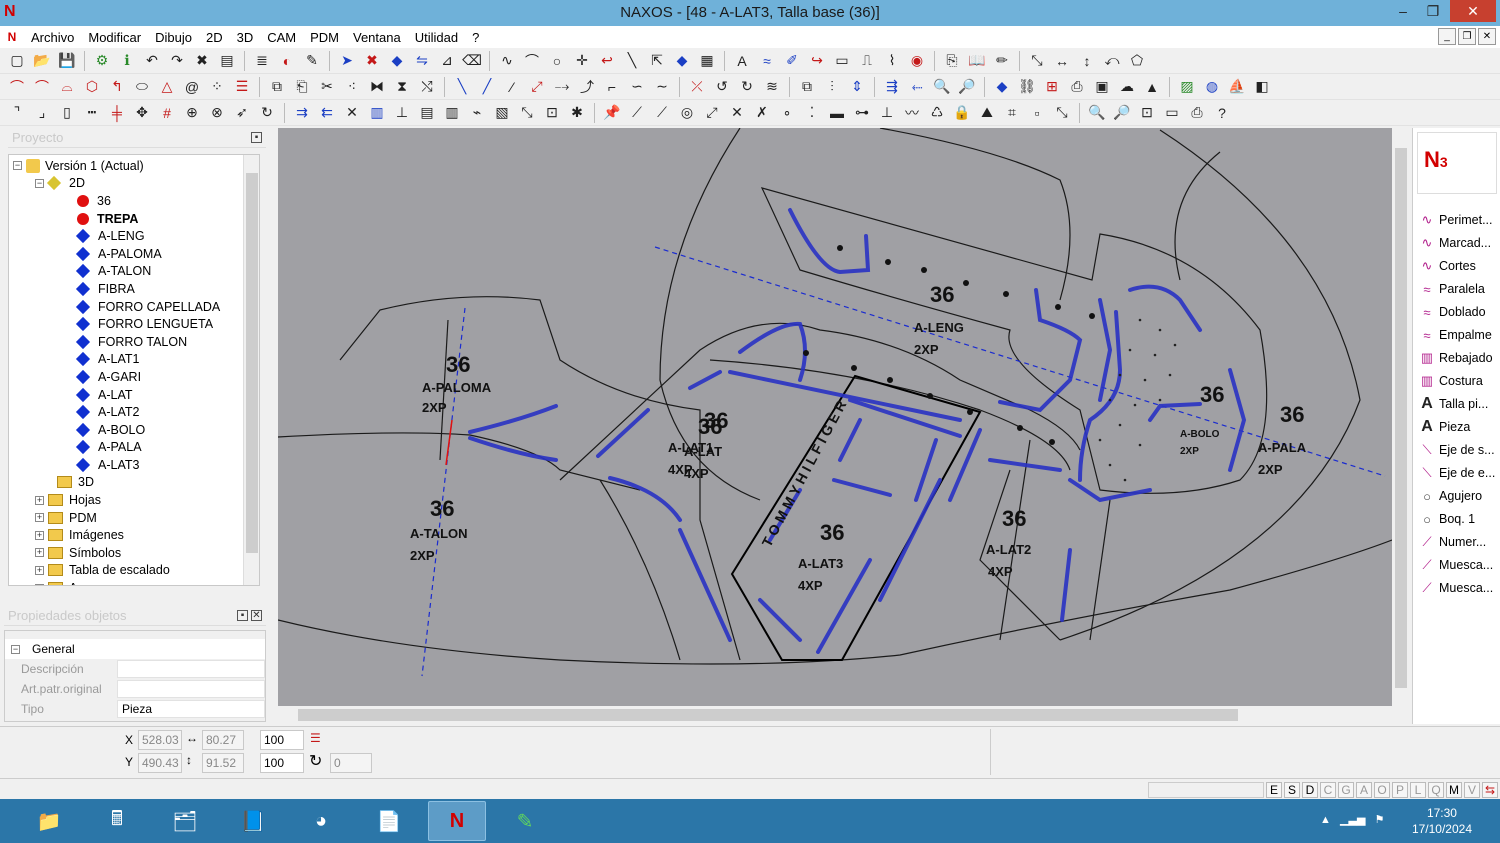 The width and height of the screenshot is (1500, 843). What do you see at coordinates (1442, 821) in the screenshot?
I see `clock: 17:30 17/10/2024` at bounding box center [1442, 821].